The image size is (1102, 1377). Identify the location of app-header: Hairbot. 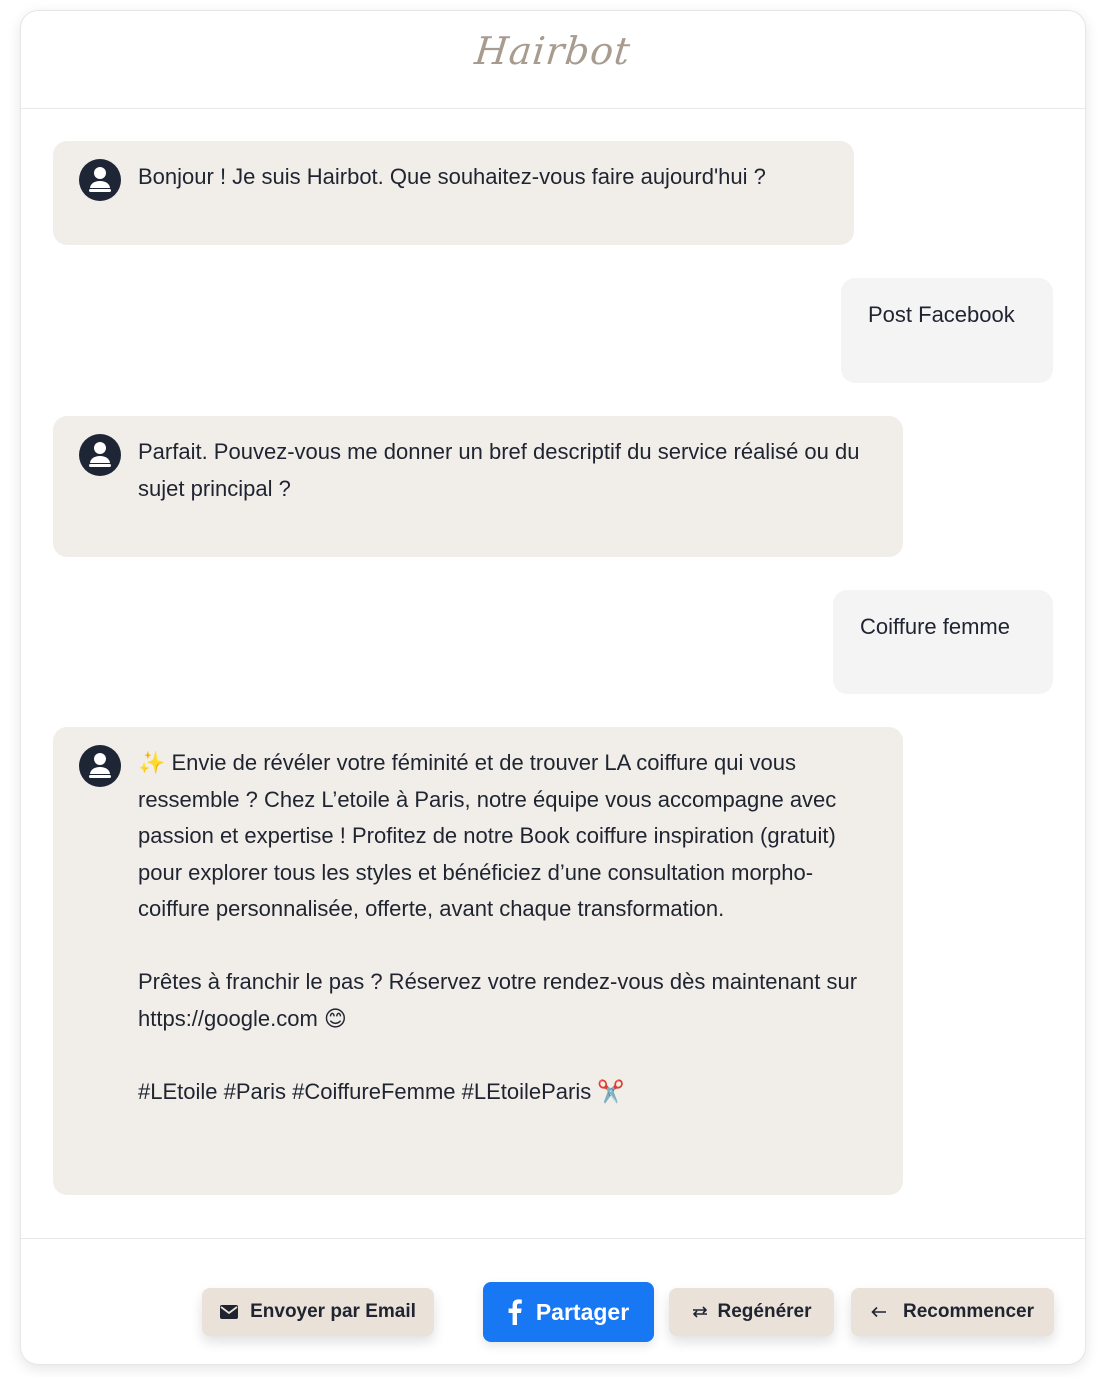
(553, 60).